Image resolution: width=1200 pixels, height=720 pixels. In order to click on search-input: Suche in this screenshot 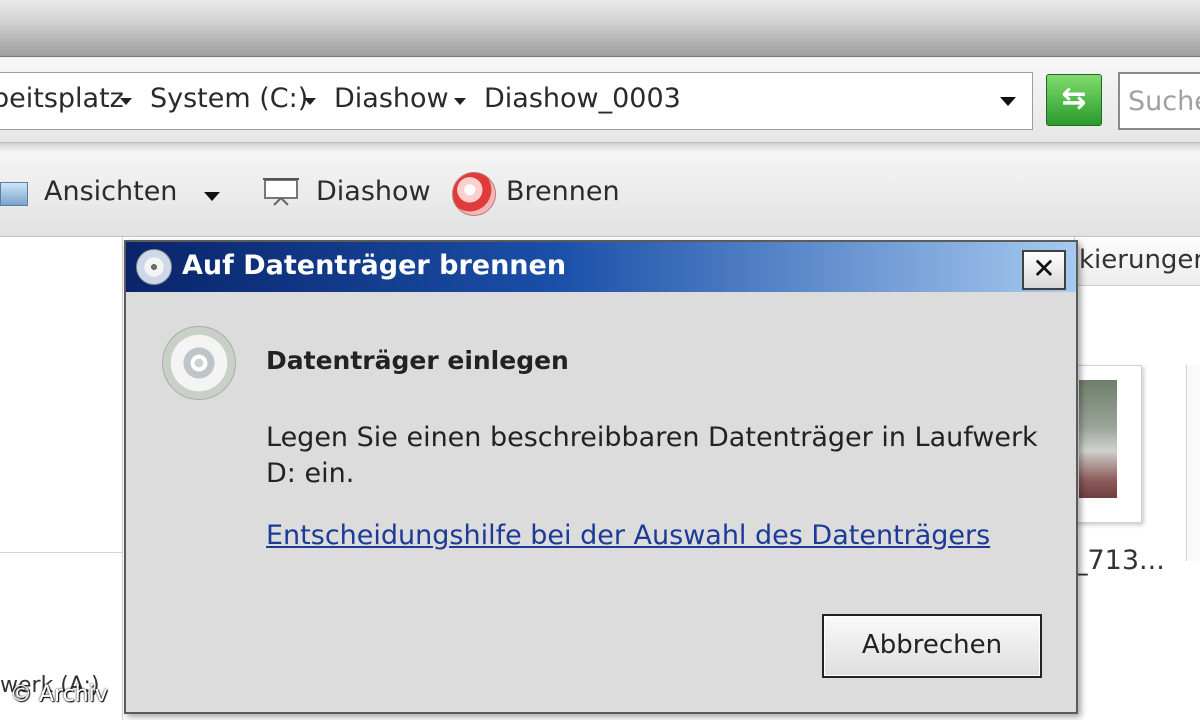, I will do `click(1159, 101)`.